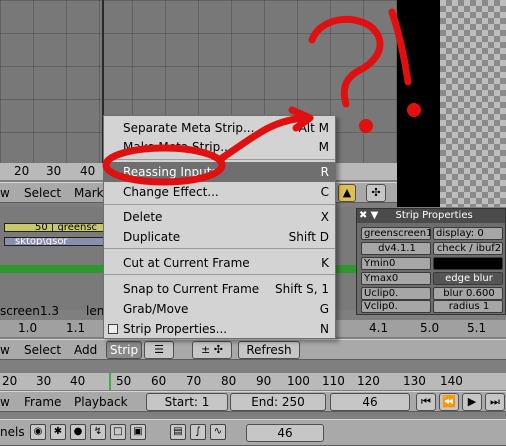 Image resolution: width=506 pixels, height=446 pixels. I want to click on ruler-tick: 1.0, so click(28, 328).